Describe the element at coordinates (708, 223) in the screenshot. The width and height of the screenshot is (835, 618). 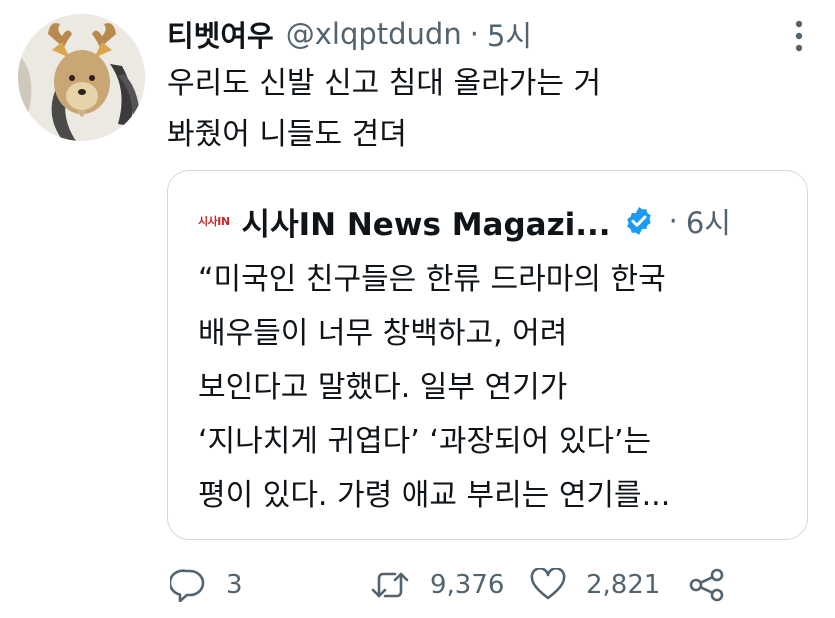
I see `quoted-tweet-time: 6시` at that location.